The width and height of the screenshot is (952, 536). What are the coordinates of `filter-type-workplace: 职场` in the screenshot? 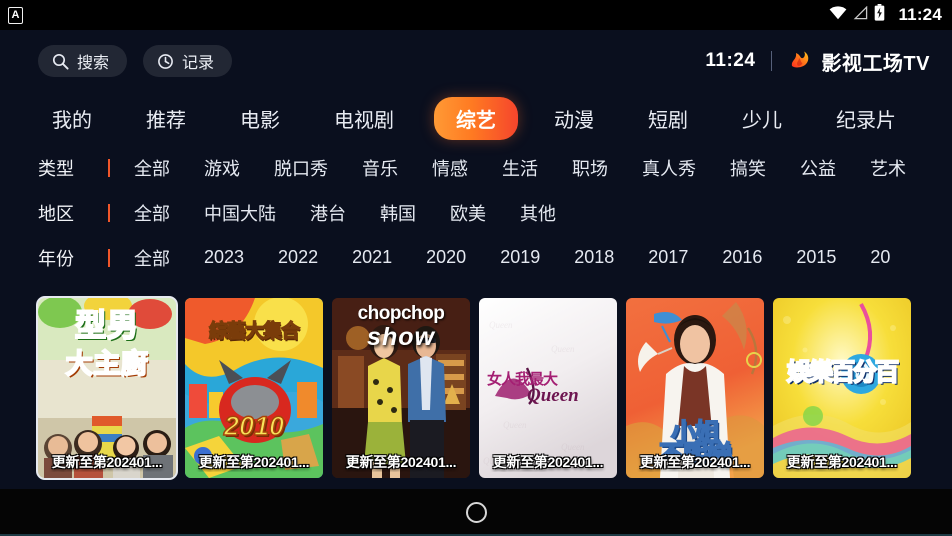 It's located at (590, 168).